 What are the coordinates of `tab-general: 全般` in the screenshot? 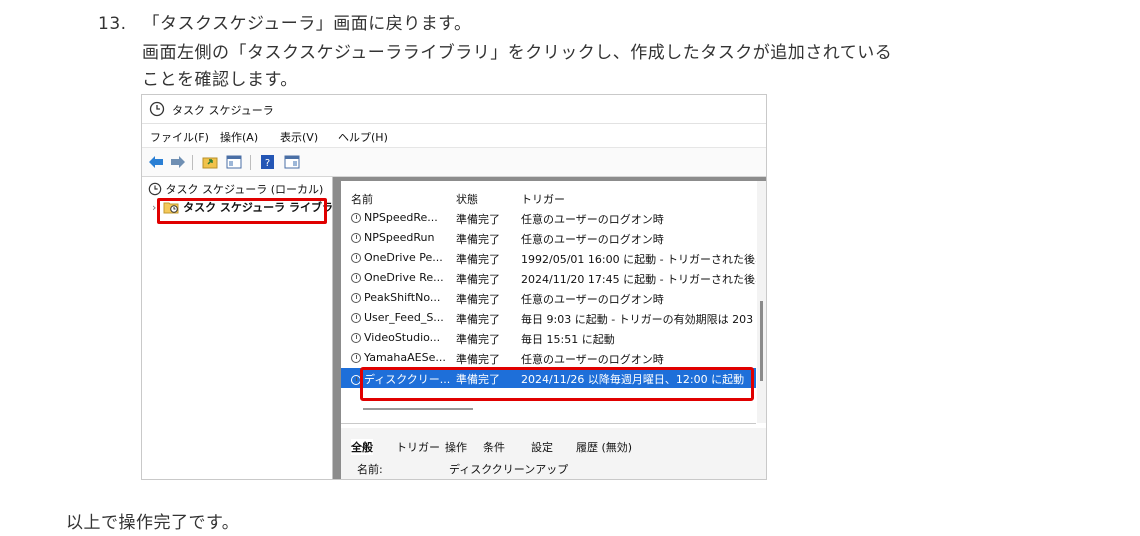 It's located at (362, 447).